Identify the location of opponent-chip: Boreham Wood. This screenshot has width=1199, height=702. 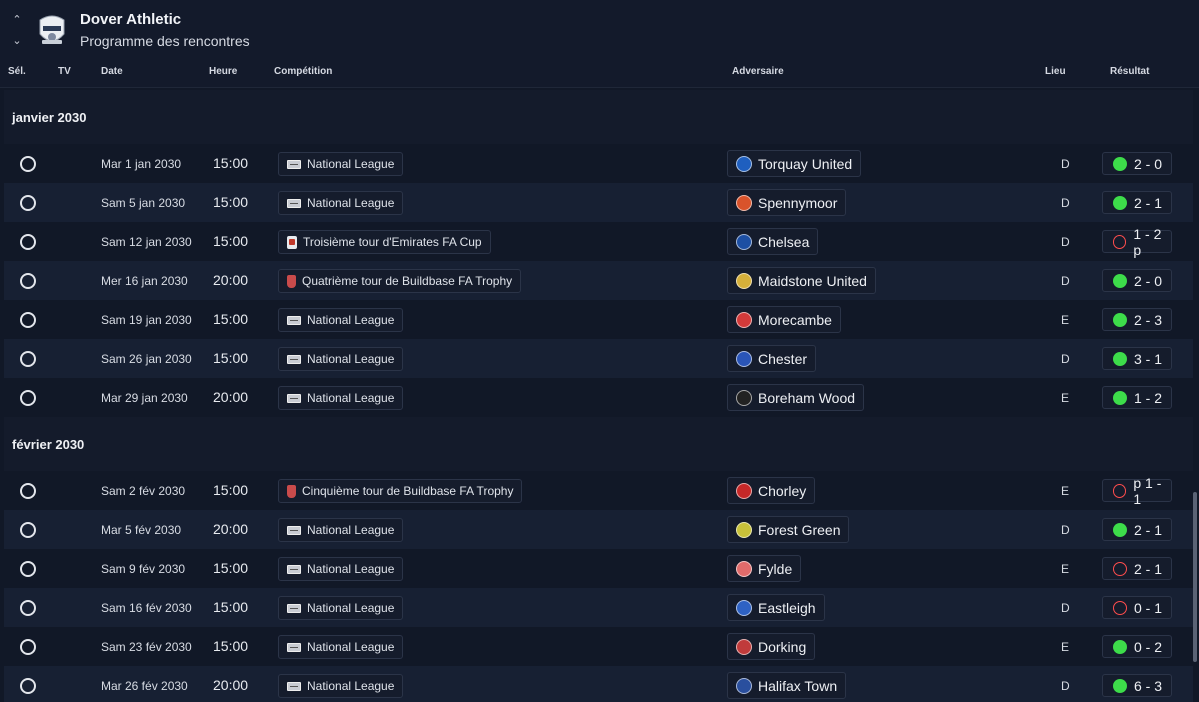
(796, 397).